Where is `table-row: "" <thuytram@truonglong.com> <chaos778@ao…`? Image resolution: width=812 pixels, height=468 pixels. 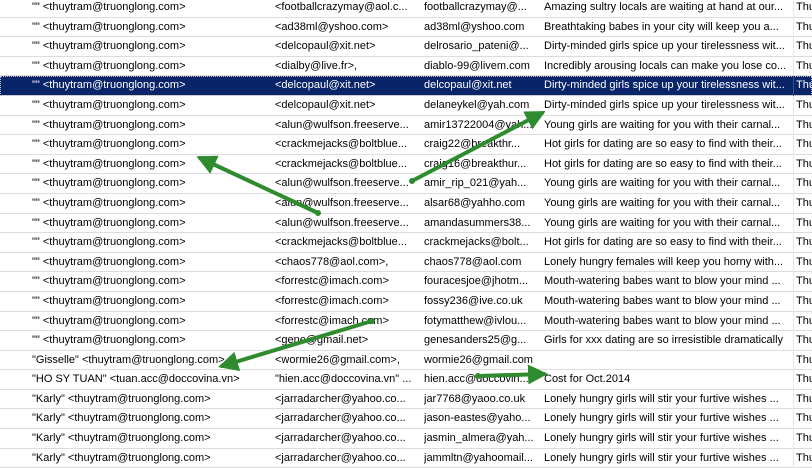 table-row: "" <thuytram@truonglong.com> <chaos778@ao… is located at coordinates (406, 262).